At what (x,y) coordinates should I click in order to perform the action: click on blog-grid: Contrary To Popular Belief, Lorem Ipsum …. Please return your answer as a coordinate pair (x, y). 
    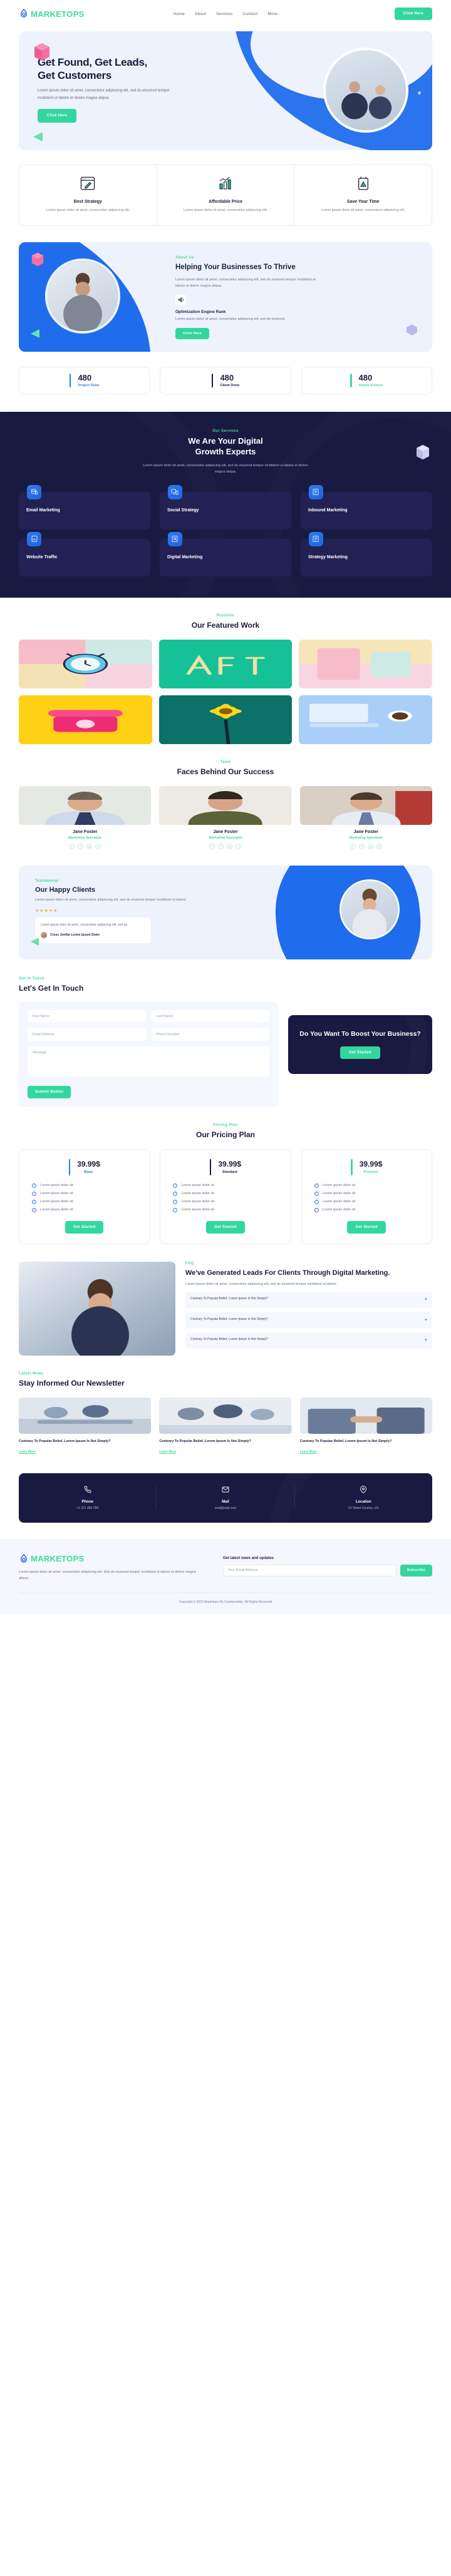
    Looking at the image, I should click on (225, 1426).